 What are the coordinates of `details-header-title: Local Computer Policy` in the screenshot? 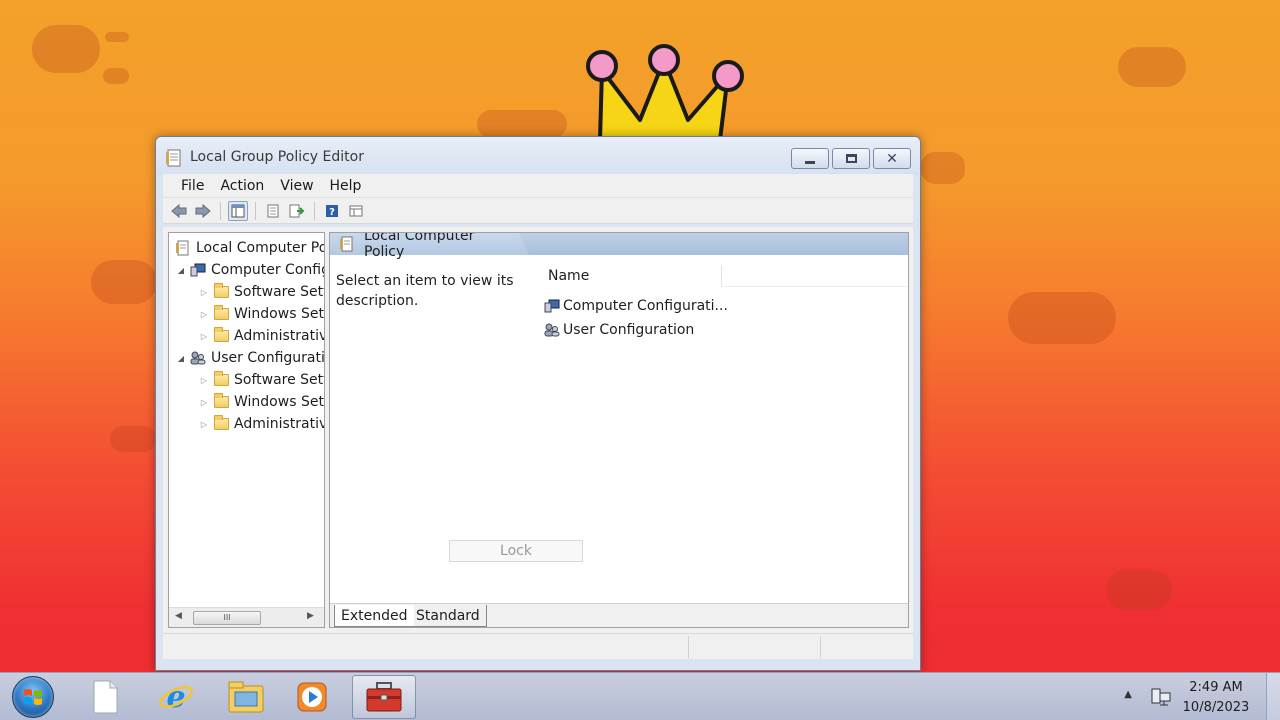 It's located at (419, 246).